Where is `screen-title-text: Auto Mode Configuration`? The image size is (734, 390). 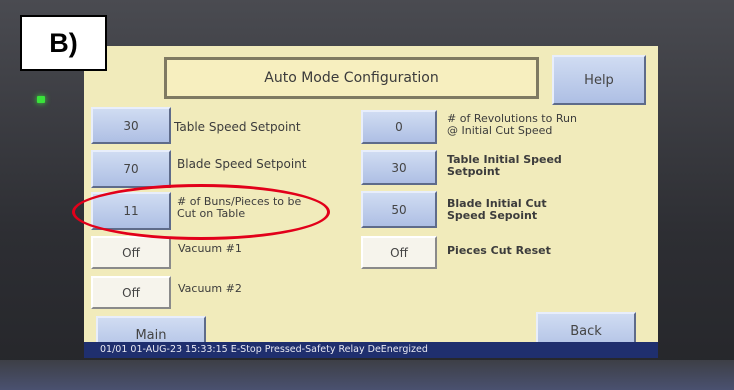 screen-title-text: Auto Mode Configuration is located at coordinates (351, 78).